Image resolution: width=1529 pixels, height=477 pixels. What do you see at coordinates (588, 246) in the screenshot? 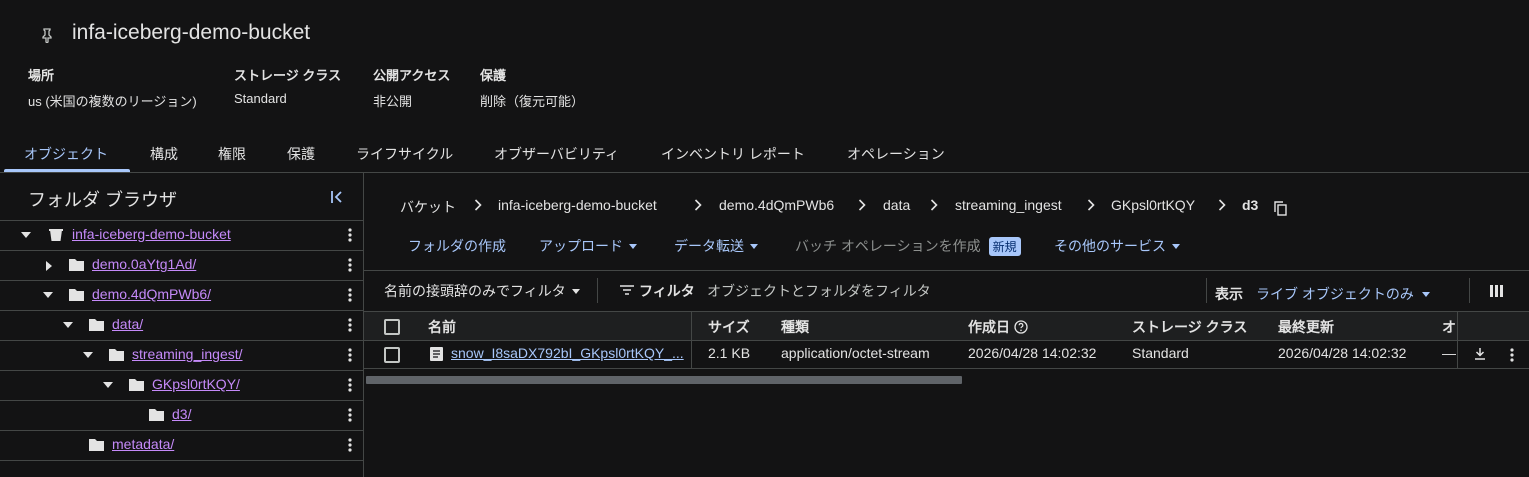
I see `upload-button: アップロード` at bounding box center [588, 246].